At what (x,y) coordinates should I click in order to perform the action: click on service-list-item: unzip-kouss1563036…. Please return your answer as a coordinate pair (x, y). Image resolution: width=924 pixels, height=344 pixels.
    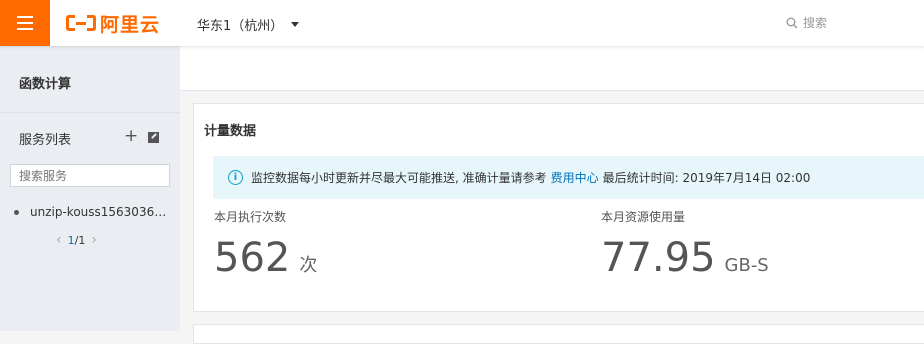
    Looking at the image, I should click on (94, 212).